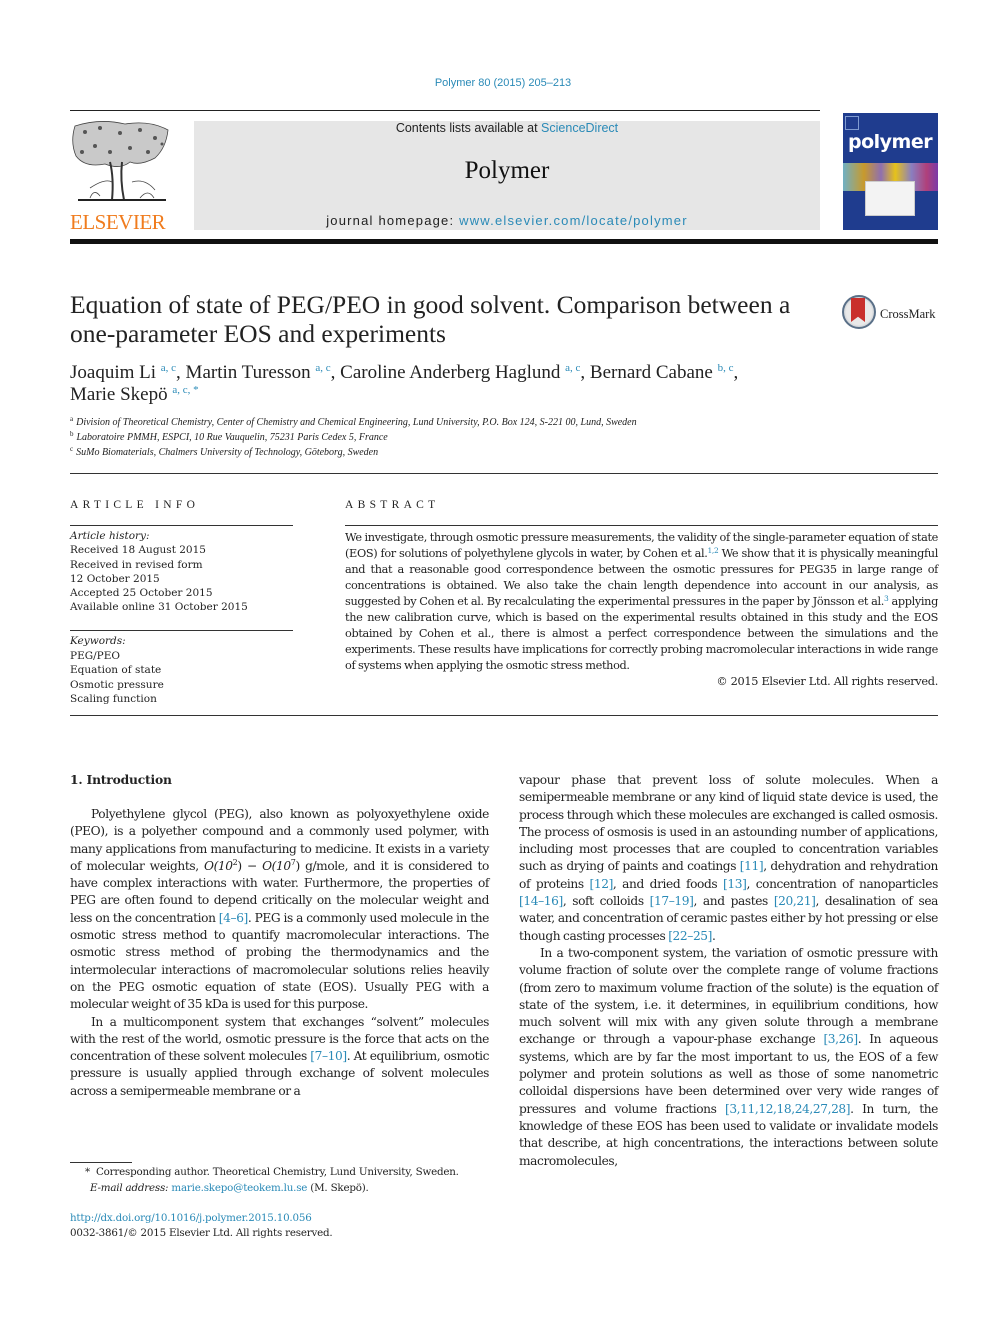 The image size is (992, 1323). Describe the element at coordinates (113, 372) in the screenshot. I see `author-name: Joaquim Li` at that location.